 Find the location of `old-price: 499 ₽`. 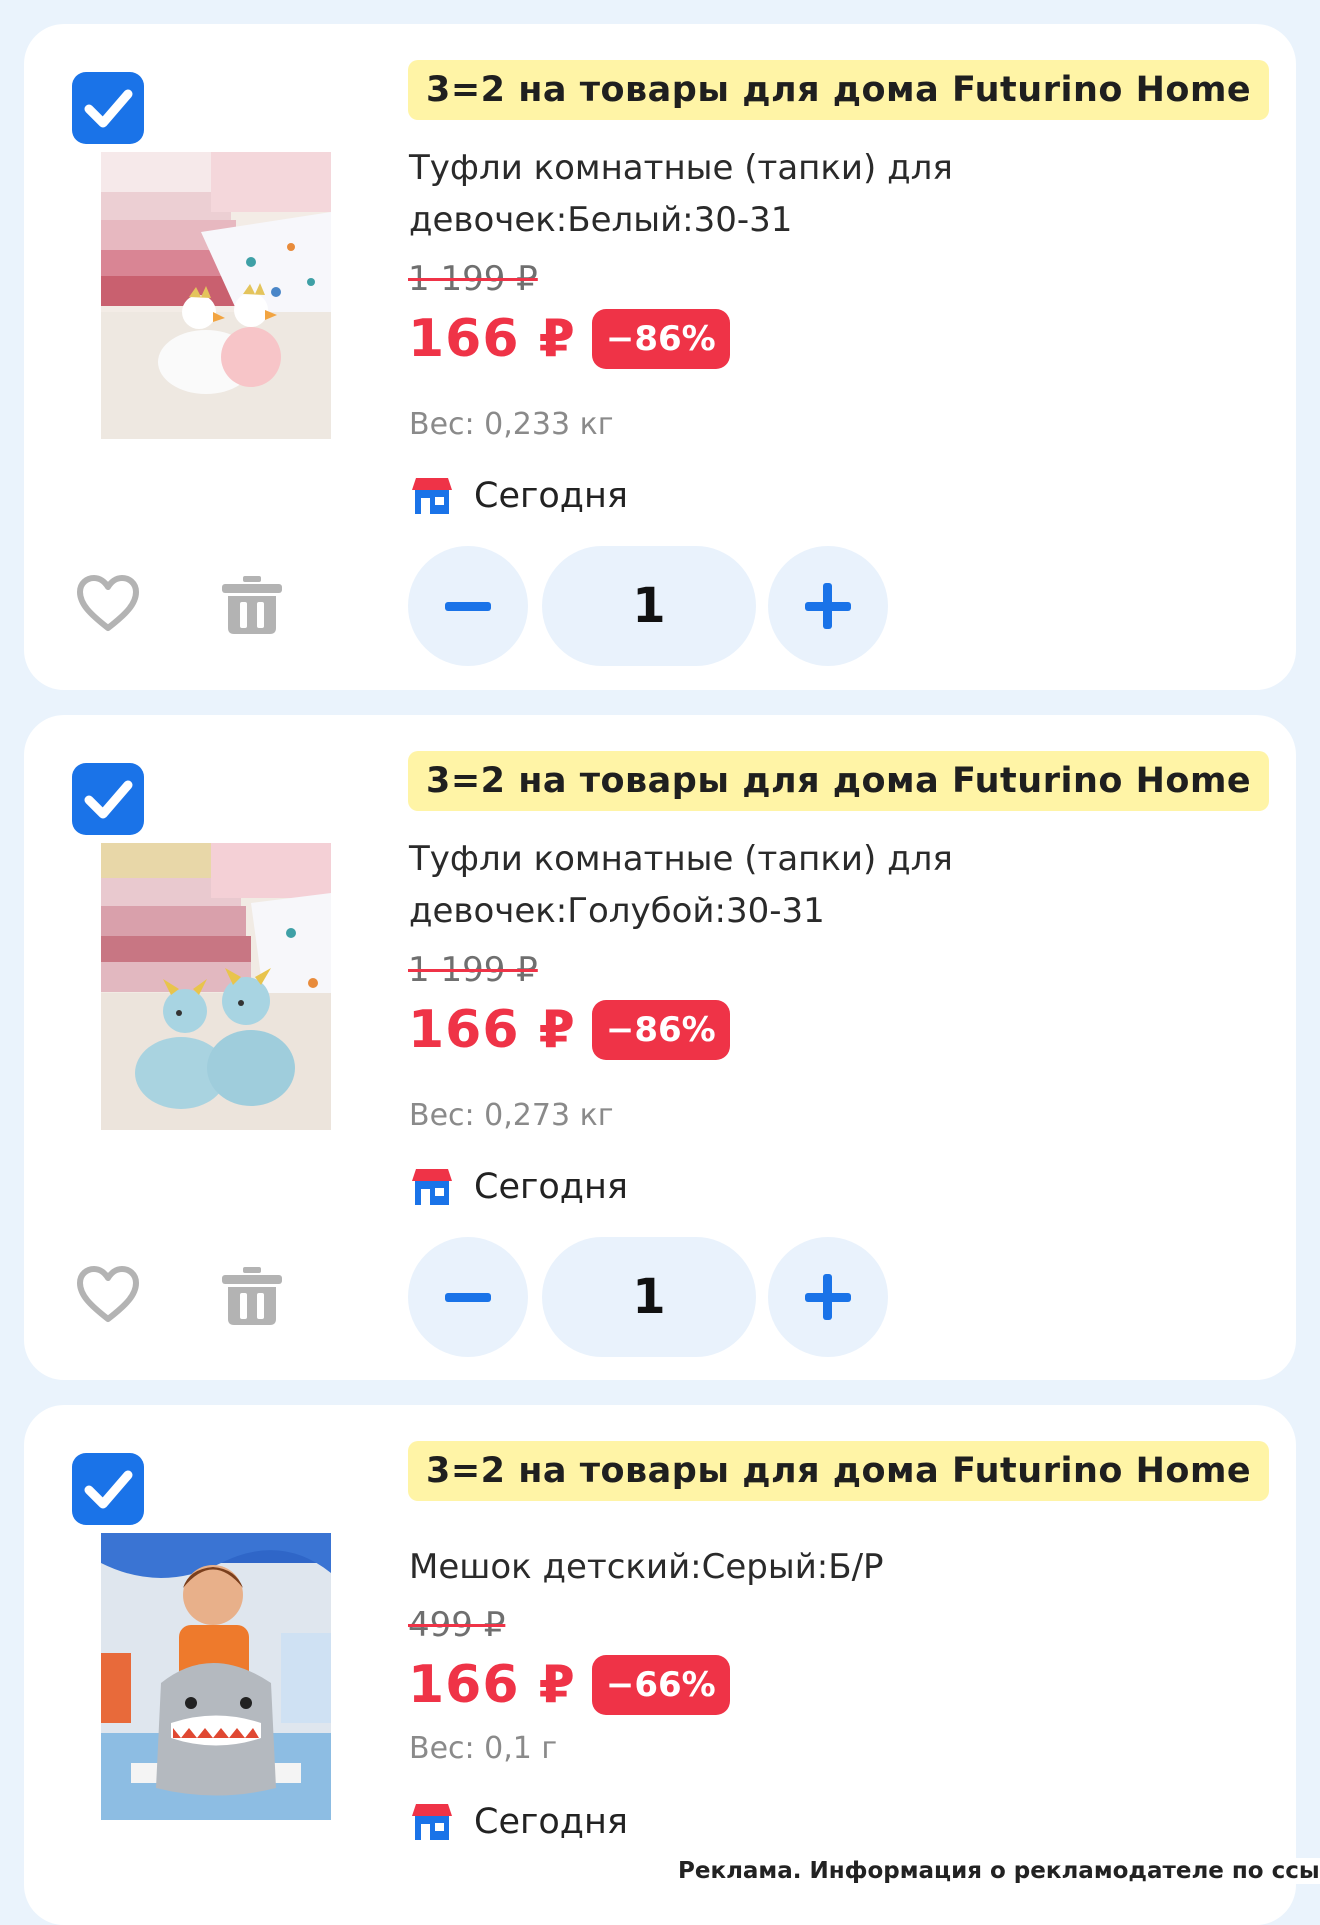

old-price: 499 ₽ is located at coordinates (457, 1625).